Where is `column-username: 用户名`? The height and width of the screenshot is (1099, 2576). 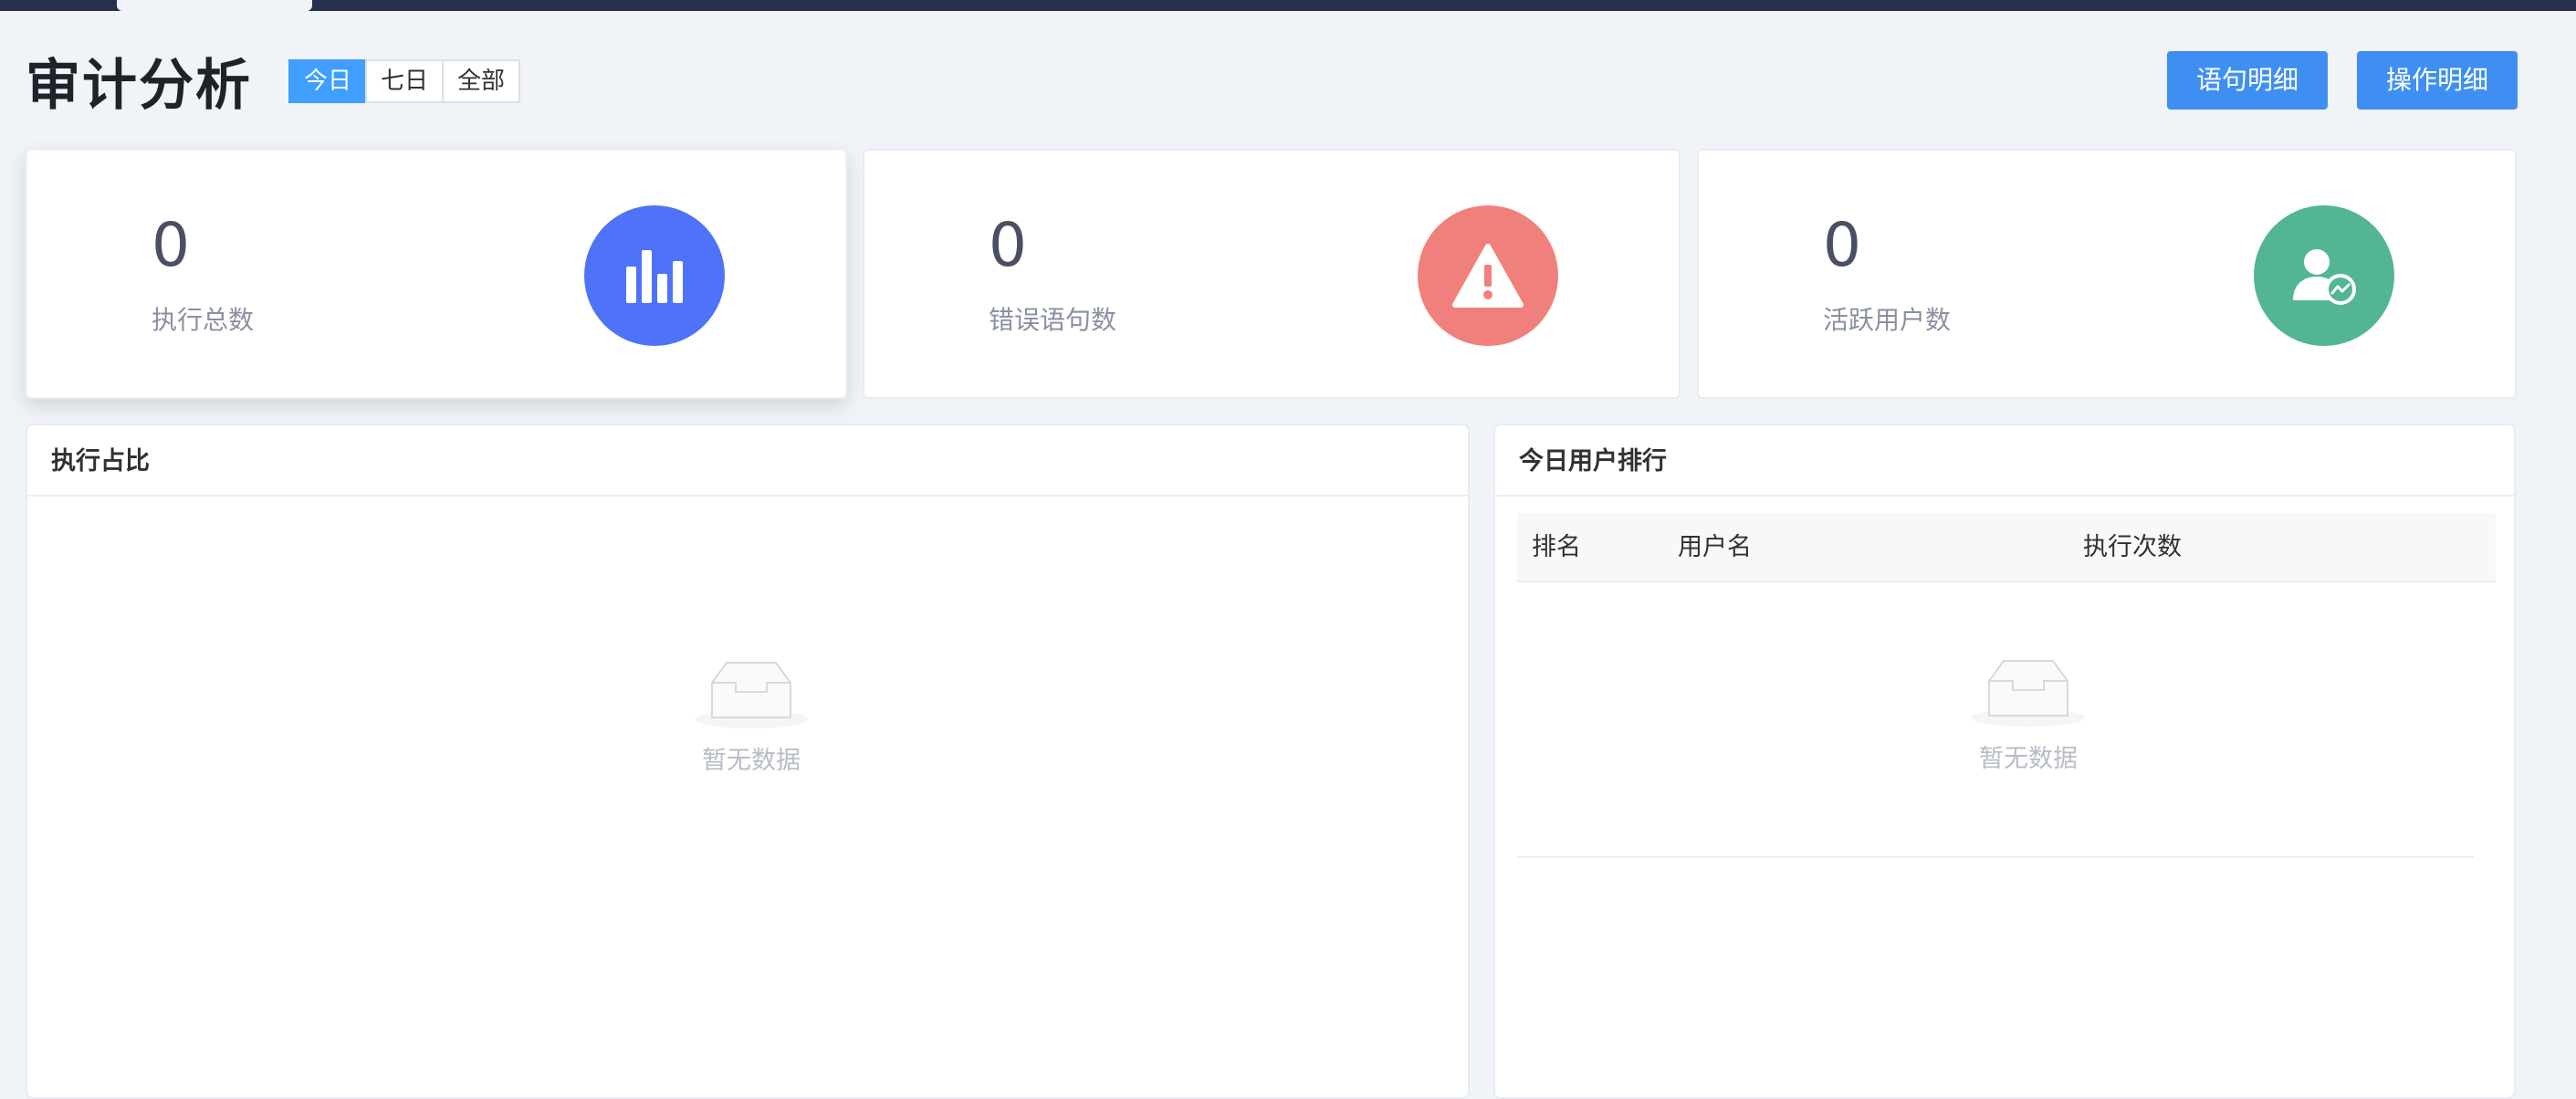 column-username: 用户名 is located at coordinates (1715, 547).